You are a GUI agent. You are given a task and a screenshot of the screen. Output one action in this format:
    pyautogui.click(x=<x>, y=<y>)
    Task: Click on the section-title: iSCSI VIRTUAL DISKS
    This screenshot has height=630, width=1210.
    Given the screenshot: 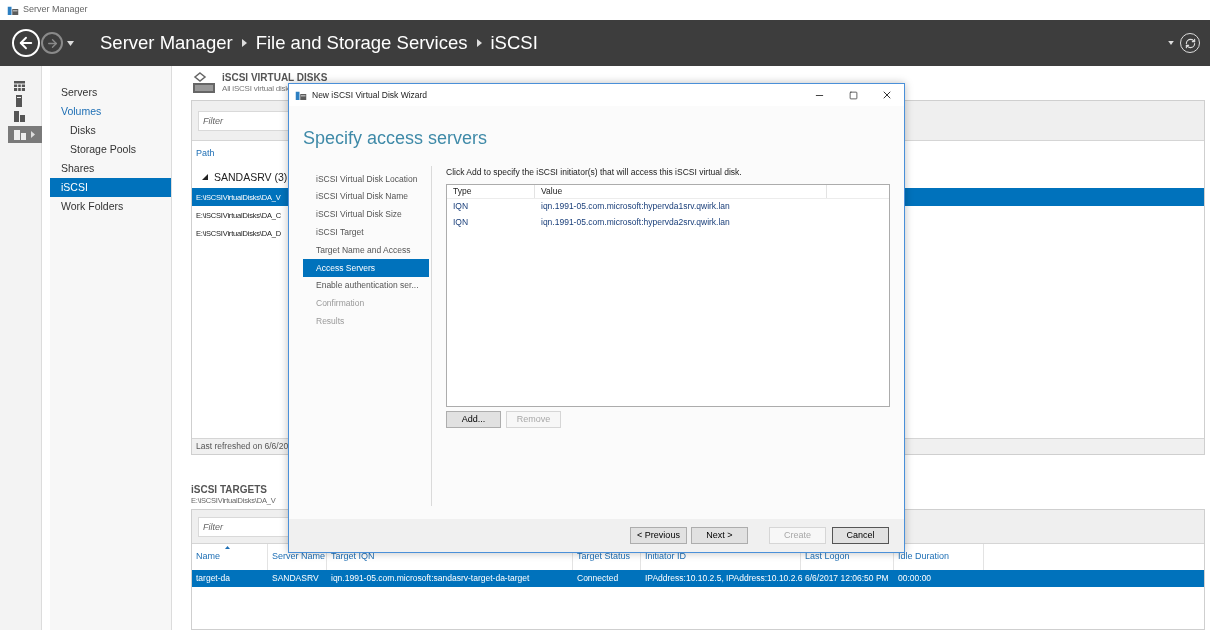 What is the action you would take?
    pyautogui.click(x=275, y=77)
    